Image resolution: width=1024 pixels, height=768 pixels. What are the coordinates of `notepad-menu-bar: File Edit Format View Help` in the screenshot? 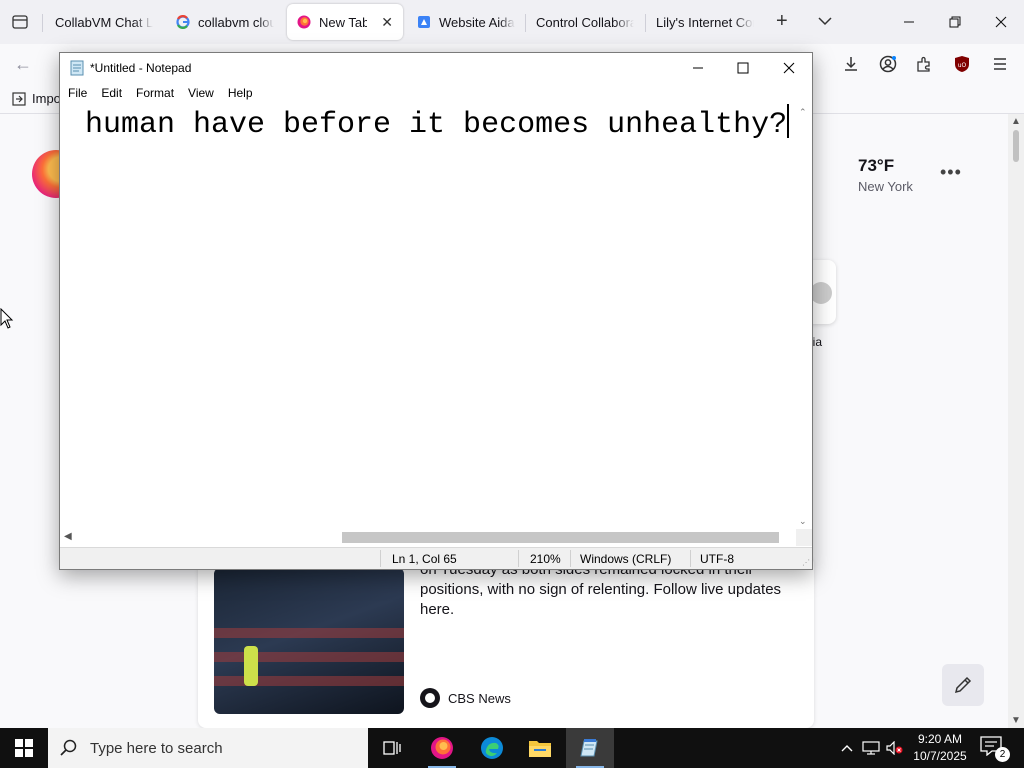 It's located at (436, 93).